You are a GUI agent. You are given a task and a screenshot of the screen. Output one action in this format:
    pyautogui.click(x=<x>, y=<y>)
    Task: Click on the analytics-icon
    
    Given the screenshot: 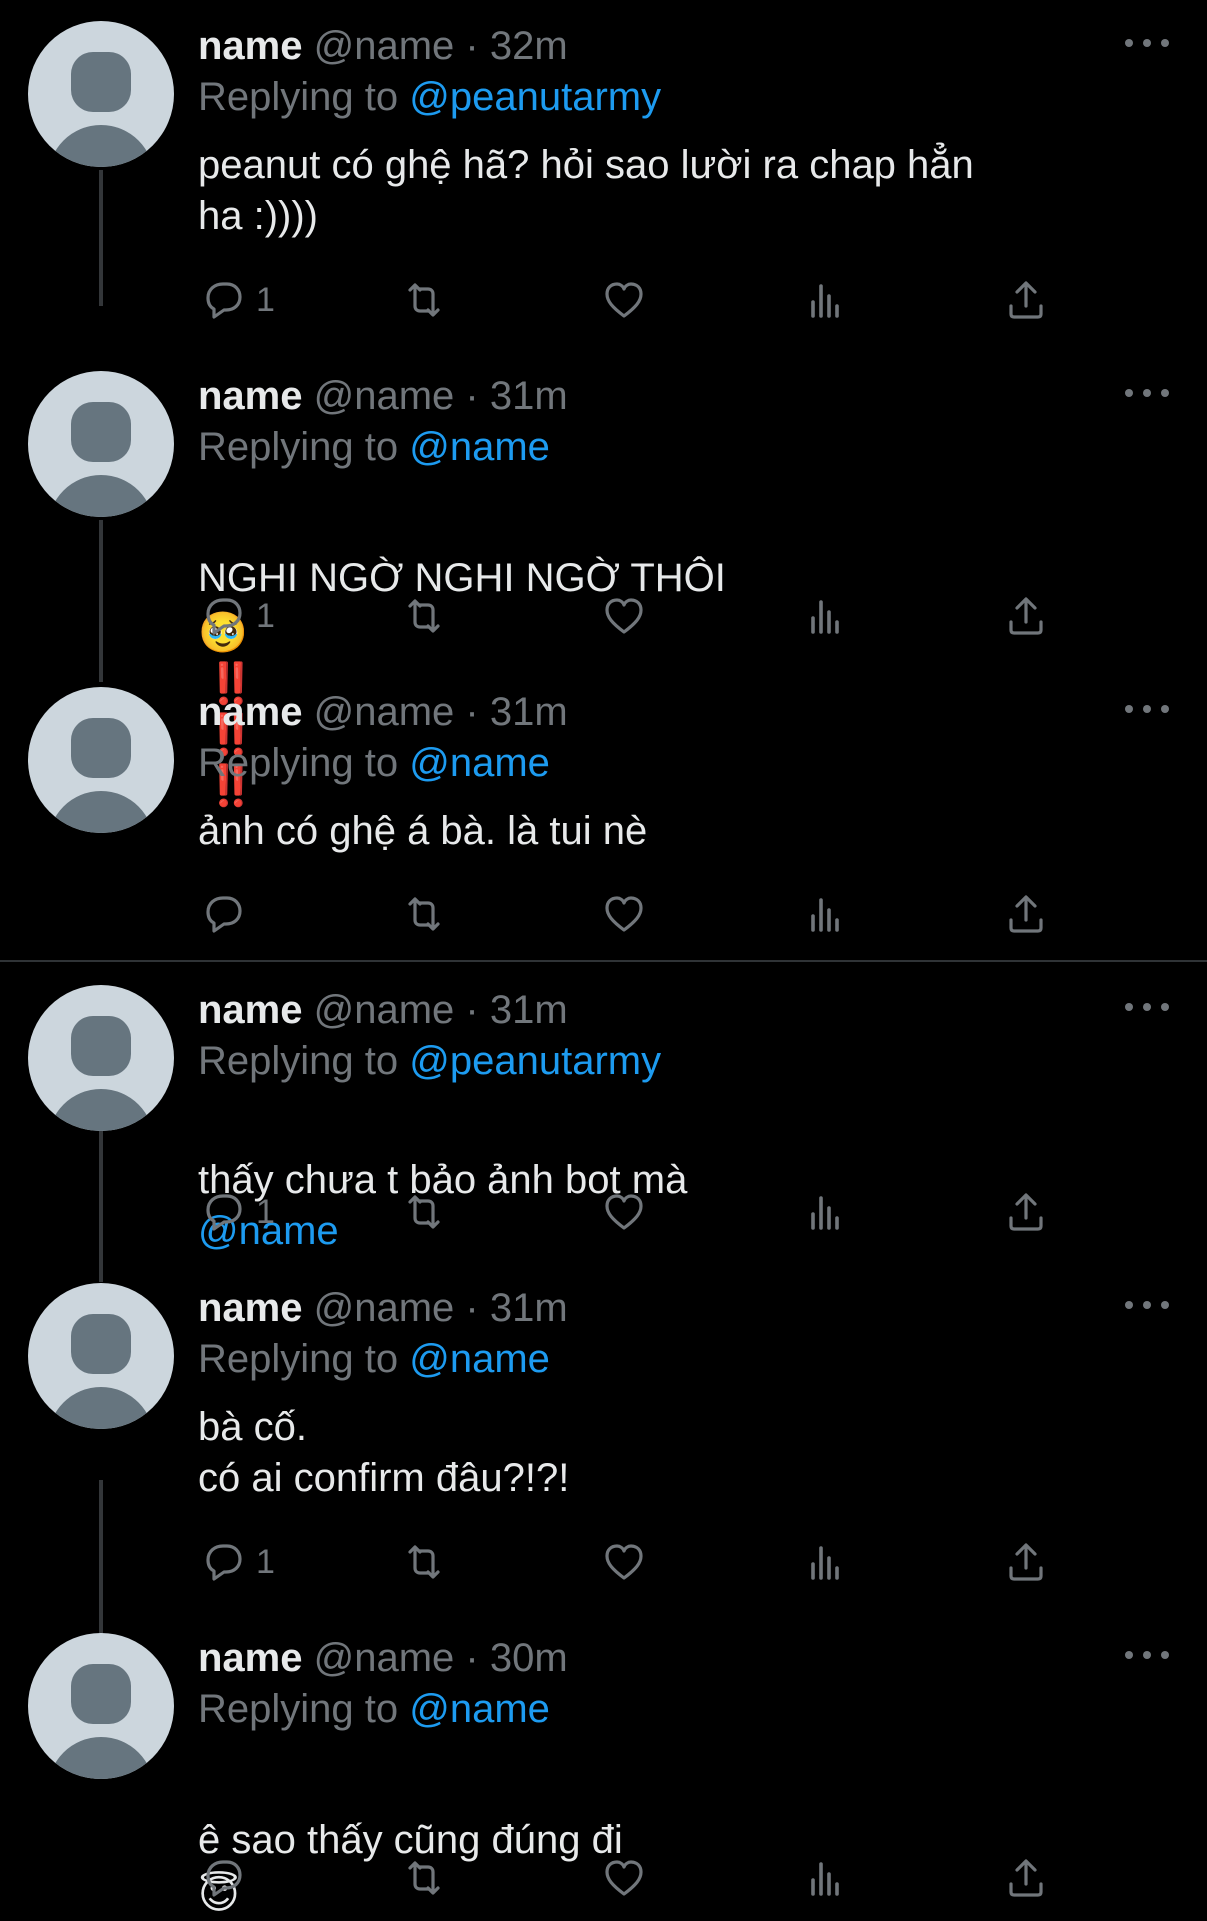 What is the action you would take?
    pyautogui.click(x=825, y=301)
    